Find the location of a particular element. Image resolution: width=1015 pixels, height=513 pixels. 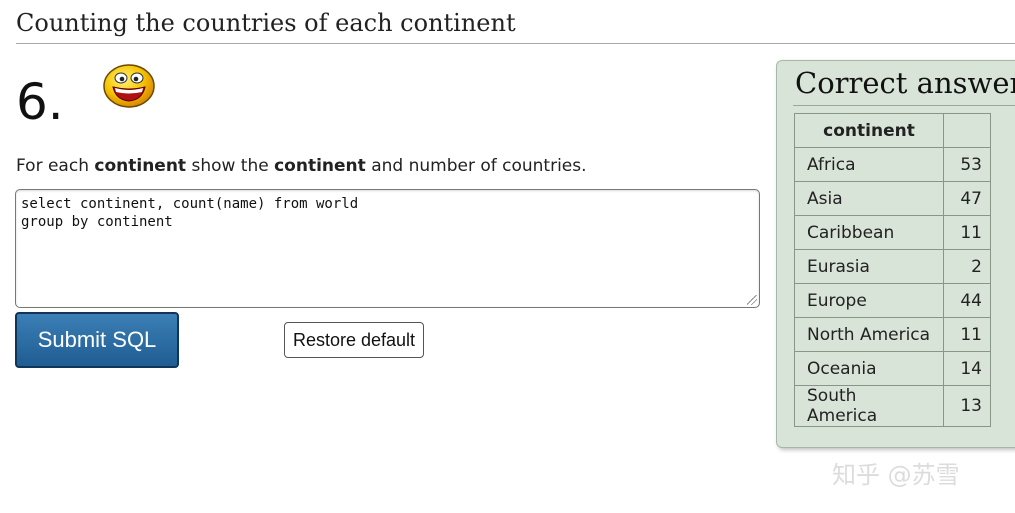

cell-continent: Europe is located at coordinates (869, 300).